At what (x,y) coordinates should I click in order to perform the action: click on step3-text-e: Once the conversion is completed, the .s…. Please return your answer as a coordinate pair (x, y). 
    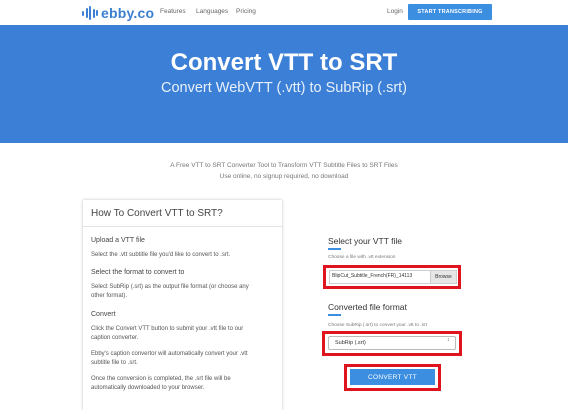
    Looking at the image, I should click on (161, 379).